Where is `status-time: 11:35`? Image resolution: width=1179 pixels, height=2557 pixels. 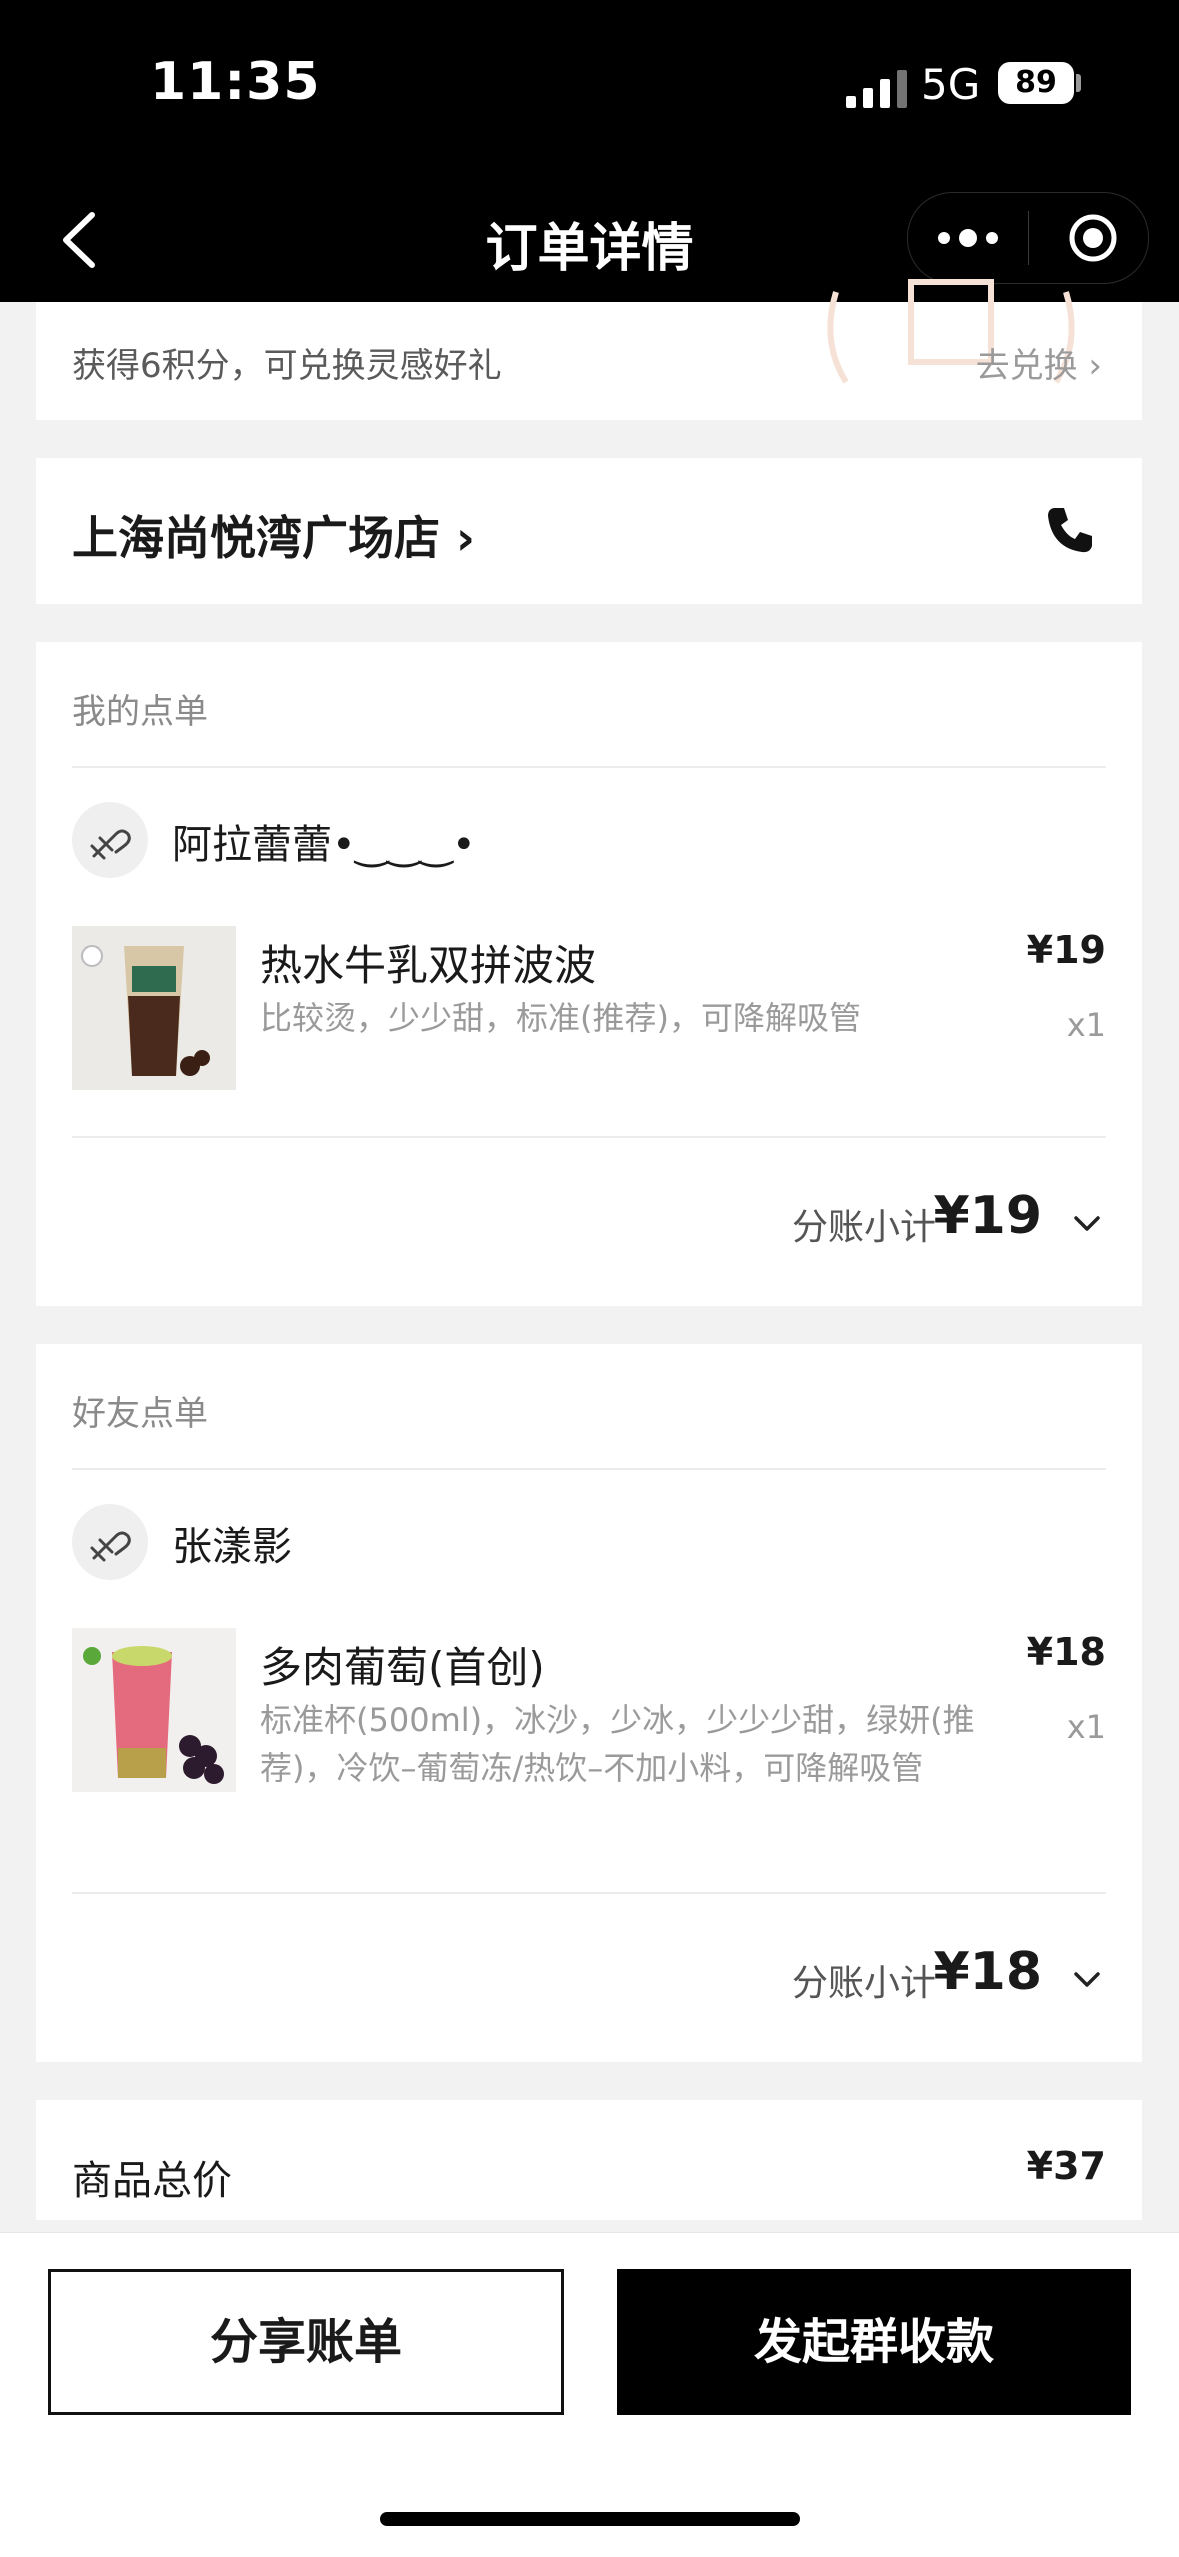 status-time: 11:35 is located at coordinates (235, 82).